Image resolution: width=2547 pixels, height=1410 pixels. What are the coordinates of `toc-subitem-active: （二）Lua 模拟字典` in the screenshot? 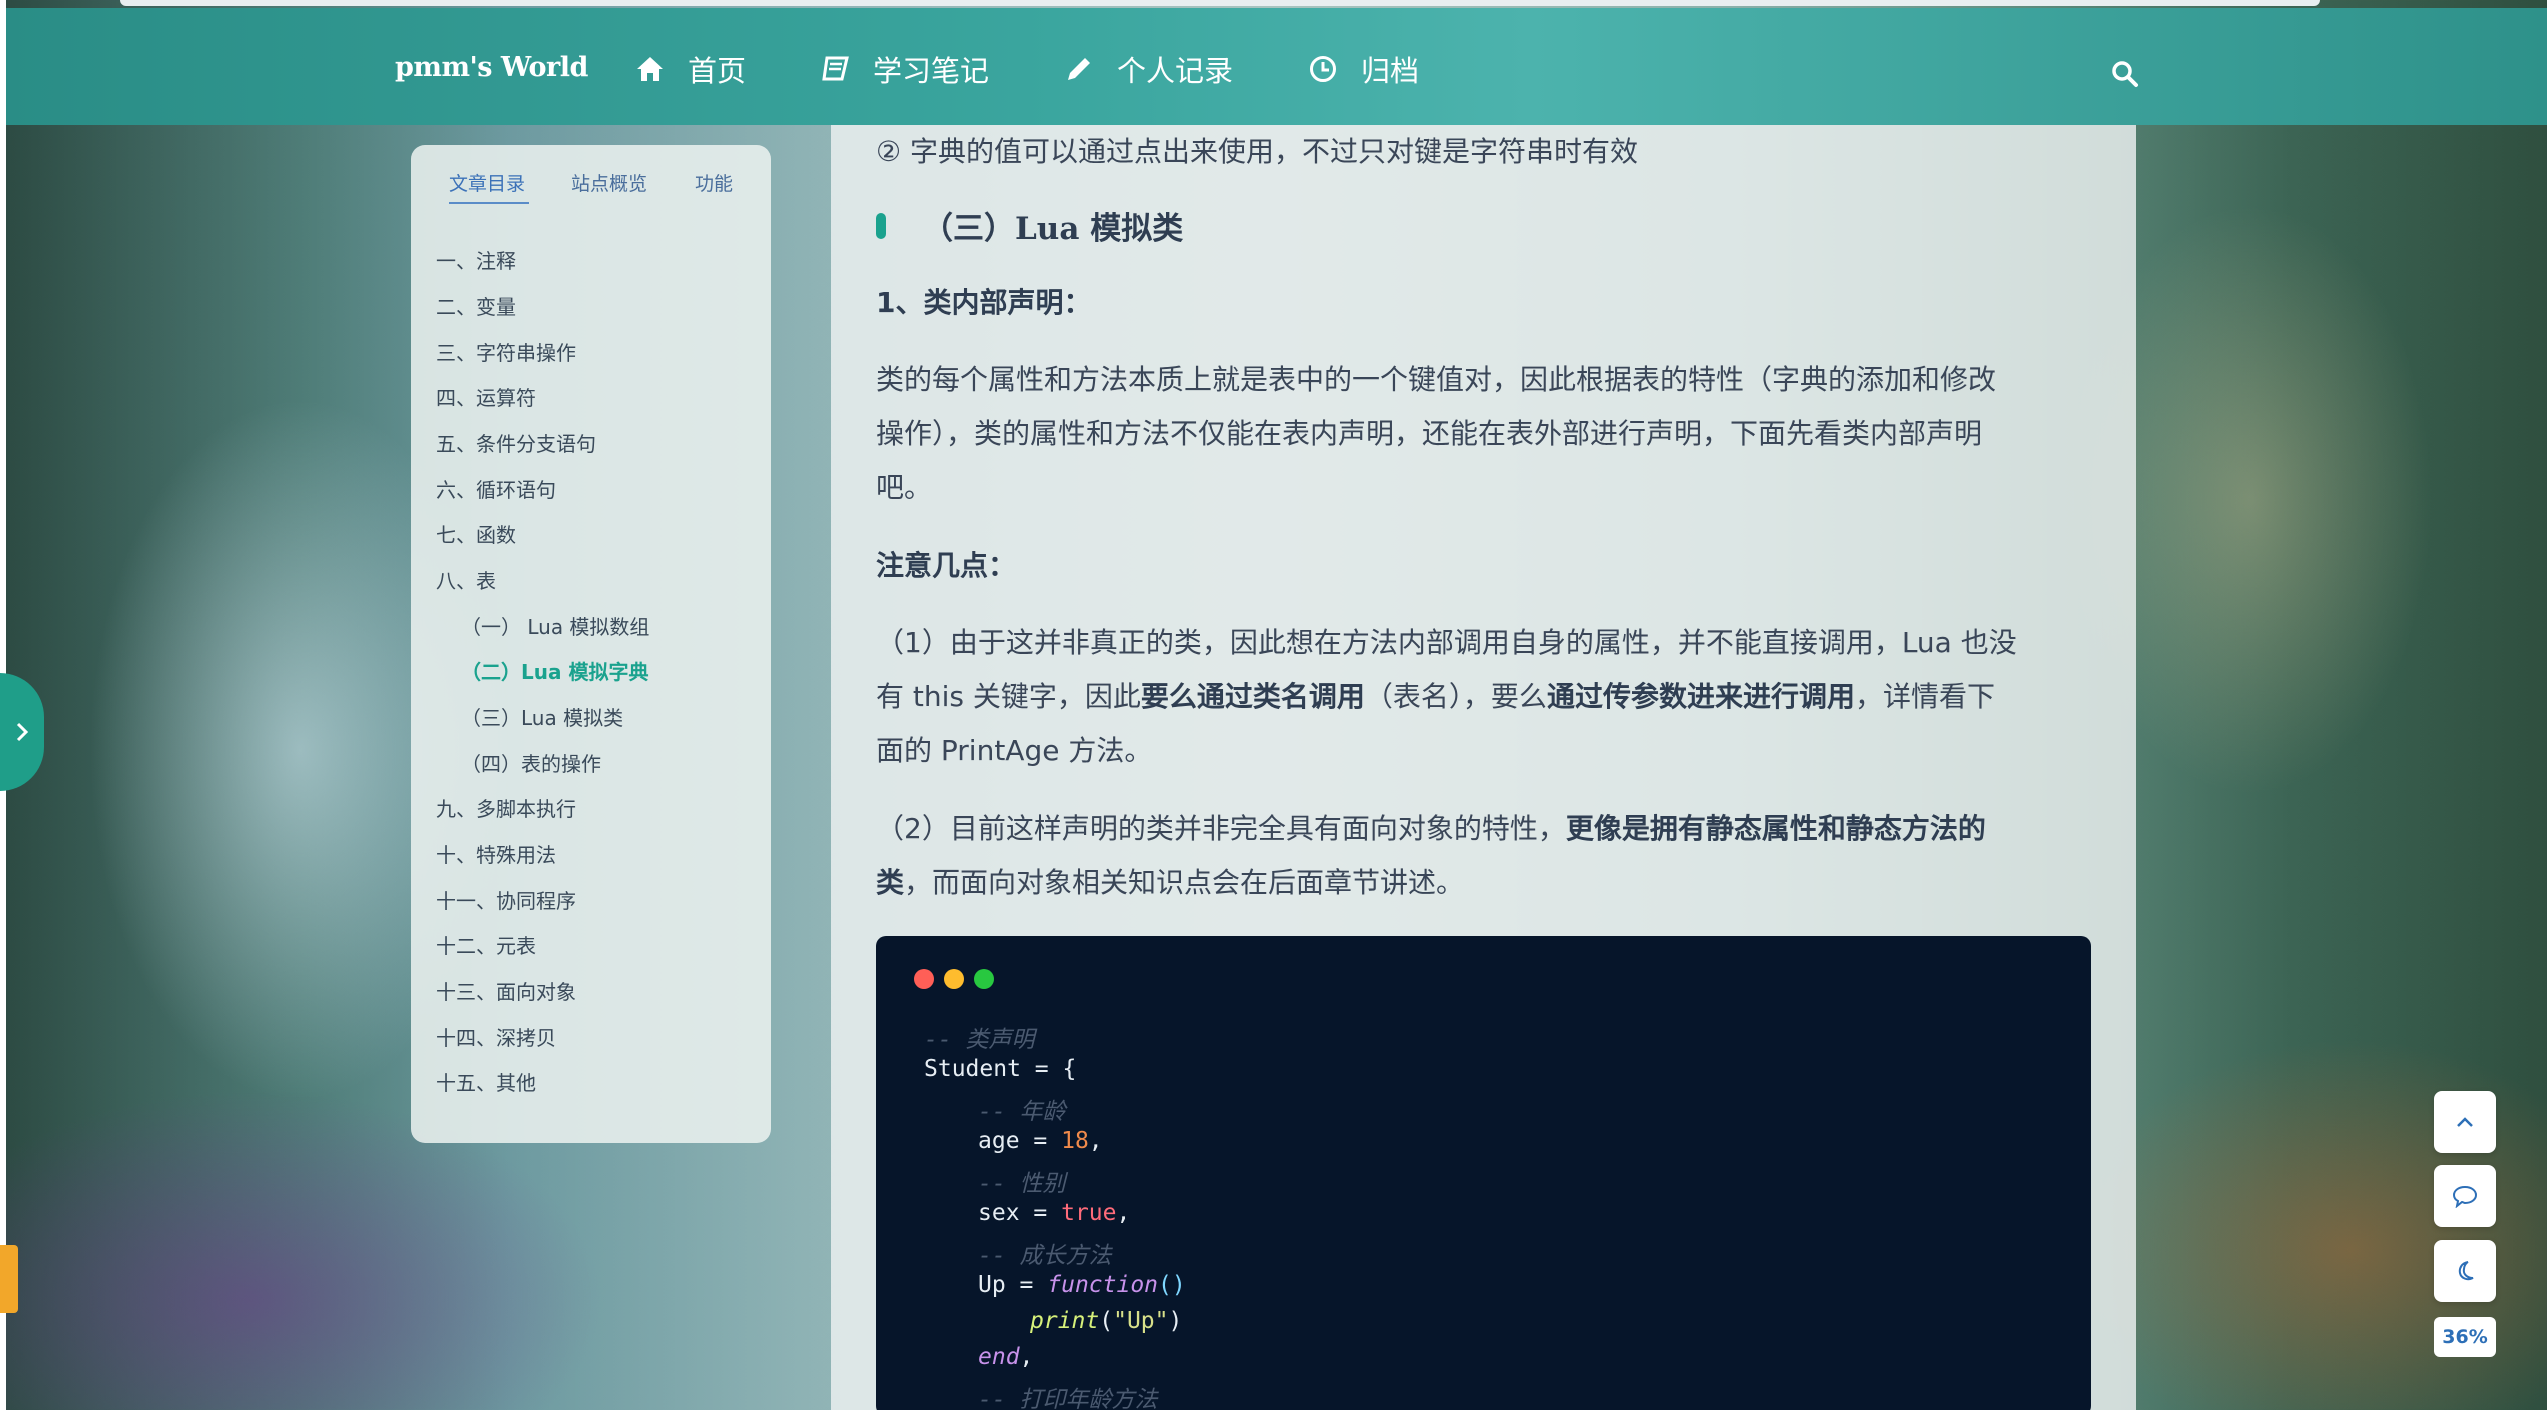 It's located at (554, 670).